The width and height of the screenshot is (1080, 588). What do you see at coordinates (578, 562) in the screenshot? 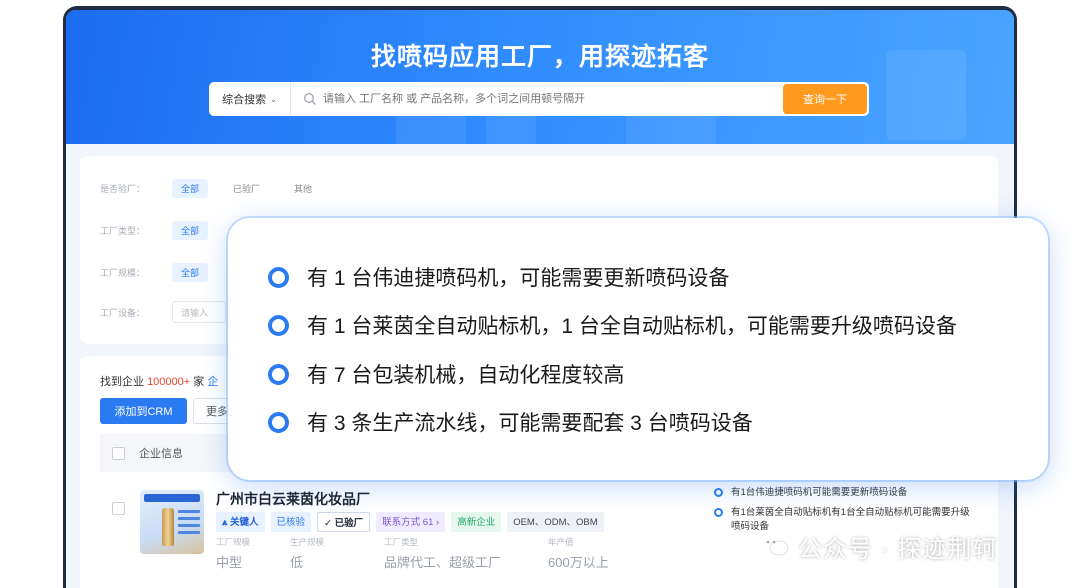
I see `meta-value: 600万以上` at bounding box center [578, 562].